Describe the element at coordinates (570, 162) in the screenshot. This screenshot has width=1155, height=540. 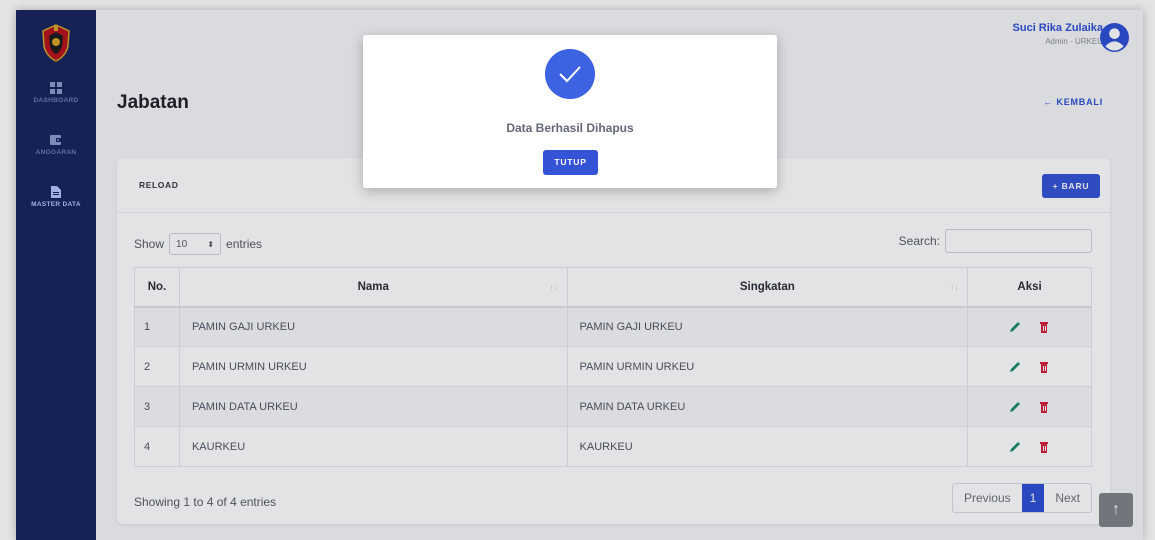
I see `close-dialog-button: TUTUP` at that location.